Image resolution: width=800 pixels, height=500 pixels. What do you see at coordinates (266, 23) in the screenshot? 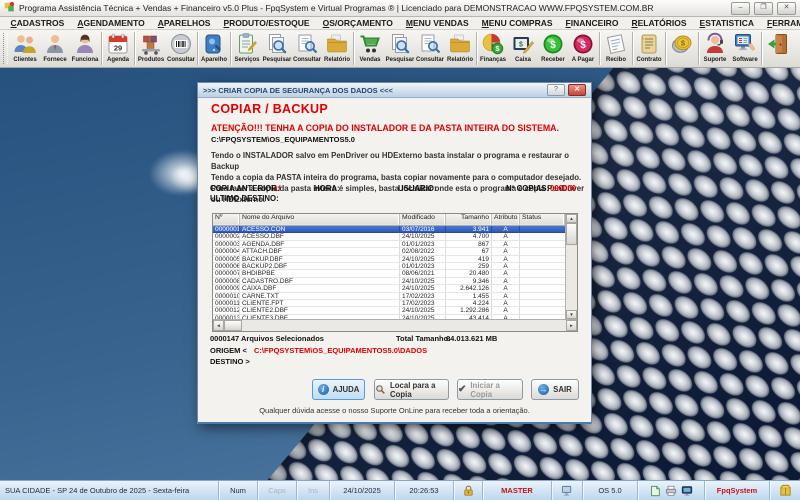
I see `menu-item-produto-estoque: PRODUTO/ESTOQUE` at bounding box center [266, 23].